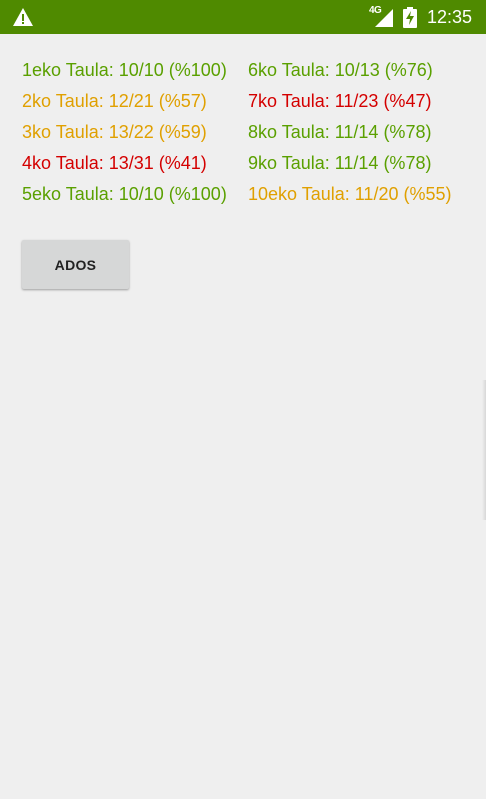  Describe the element at coordinates (23, 17) in the screenshot. I see `warning-icon` at that location.